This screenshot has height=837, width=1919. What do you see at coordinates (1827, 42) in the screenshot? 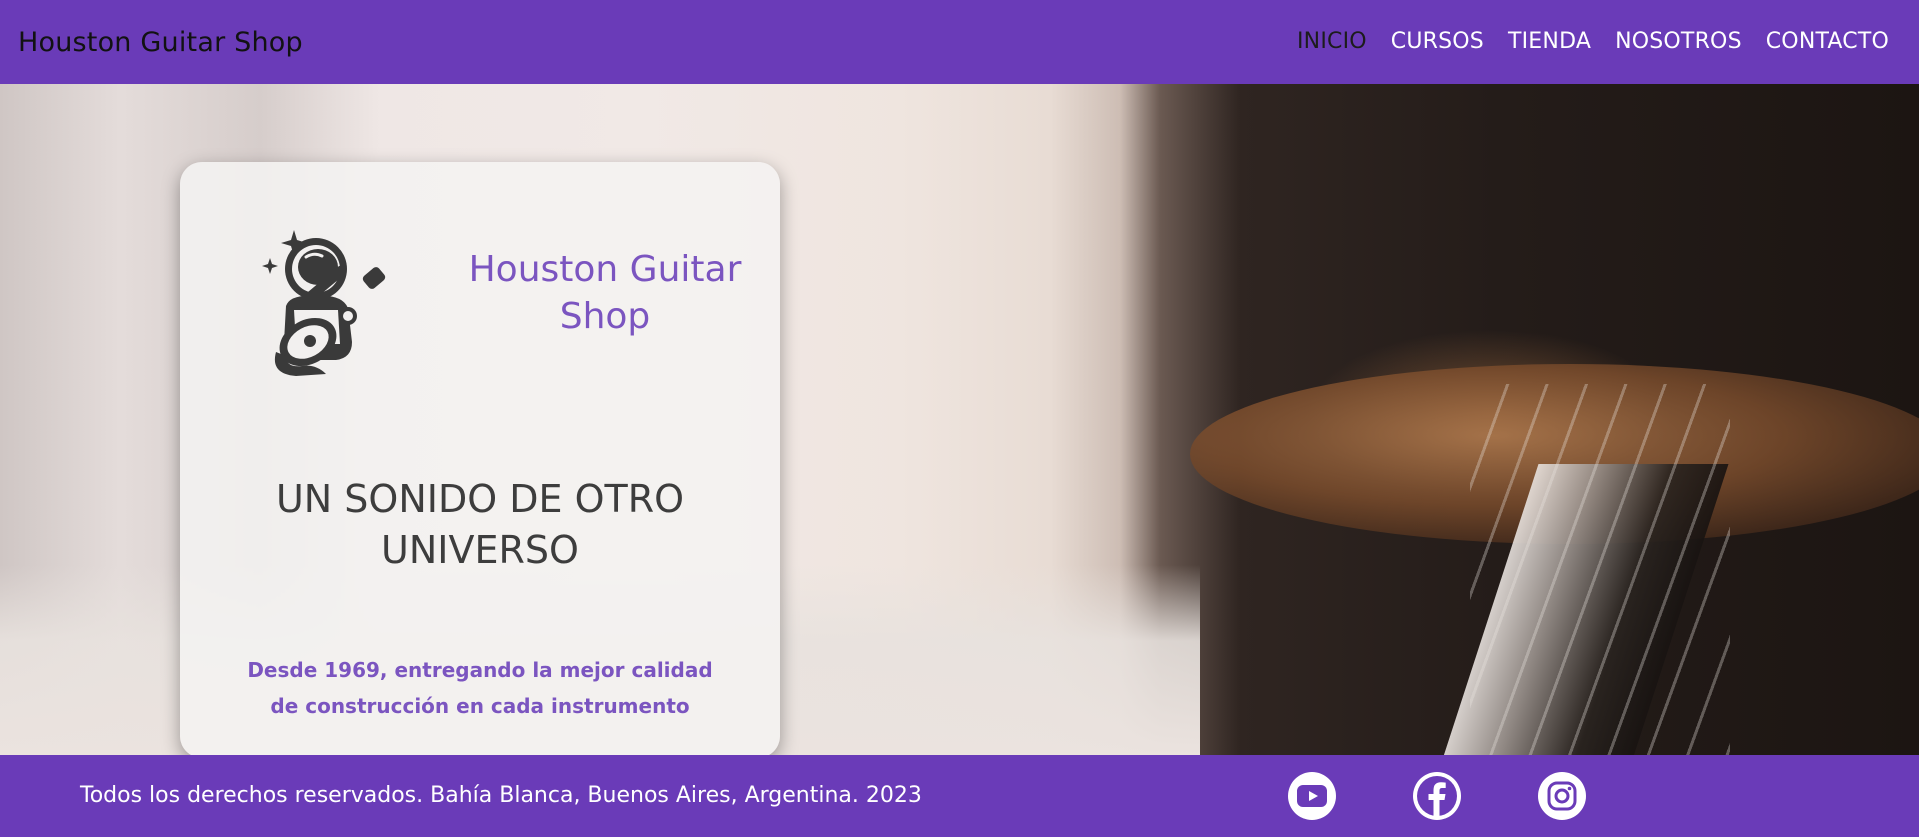
I see `nav-link-contacto: CONTACTO` at bounding box center [1827, 42].